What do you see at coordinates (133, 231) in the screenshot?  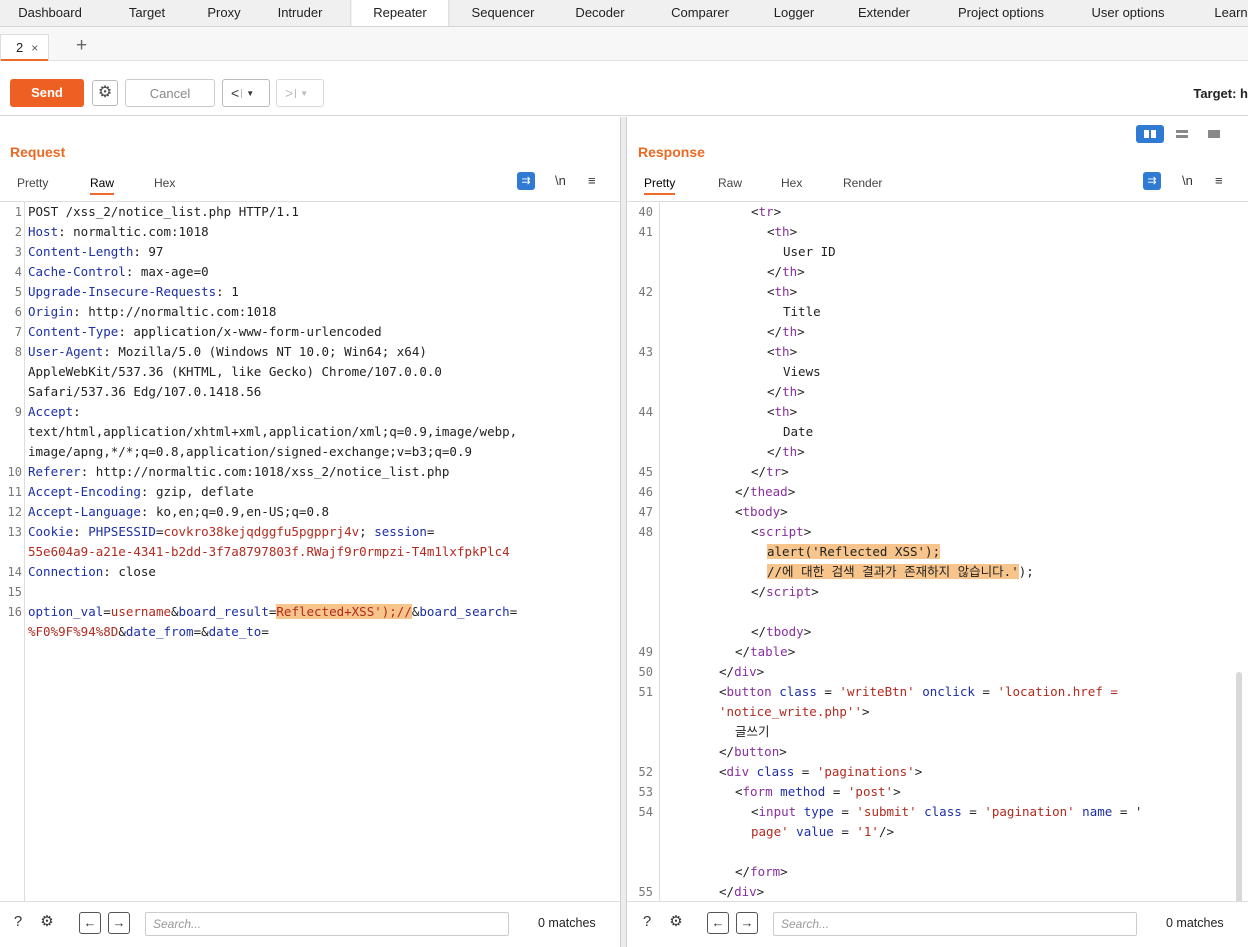 I see `code-token: : normaltic.com:1018` at bounding box center [133, 231].